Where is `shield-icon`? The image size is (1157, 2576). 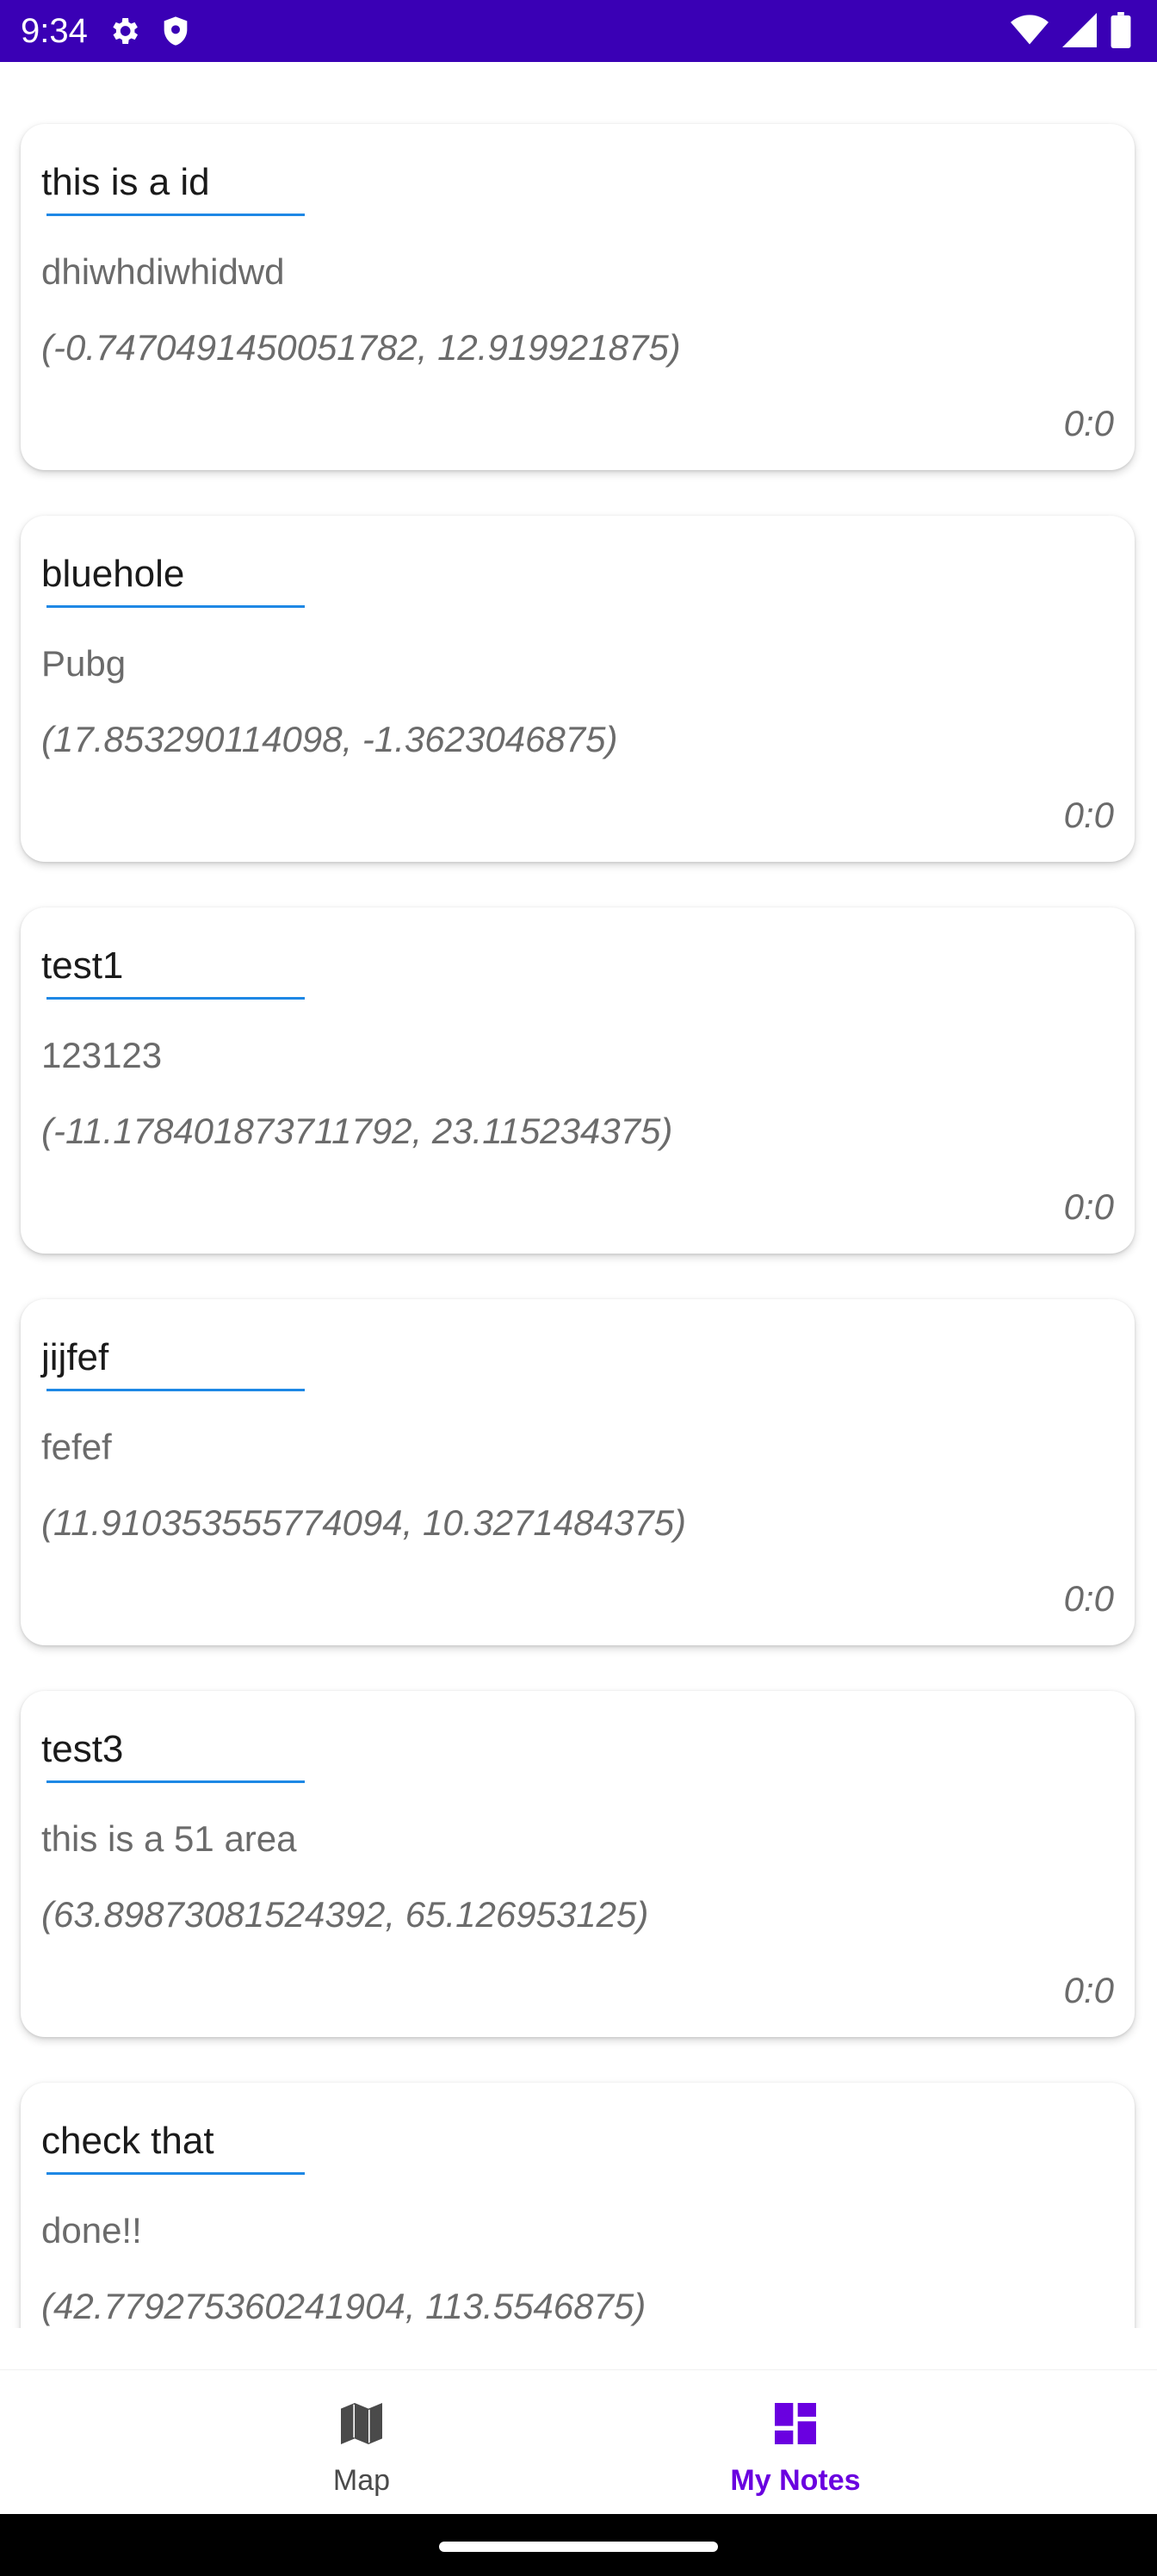 shield-icon is located at coordinates (175, 33).